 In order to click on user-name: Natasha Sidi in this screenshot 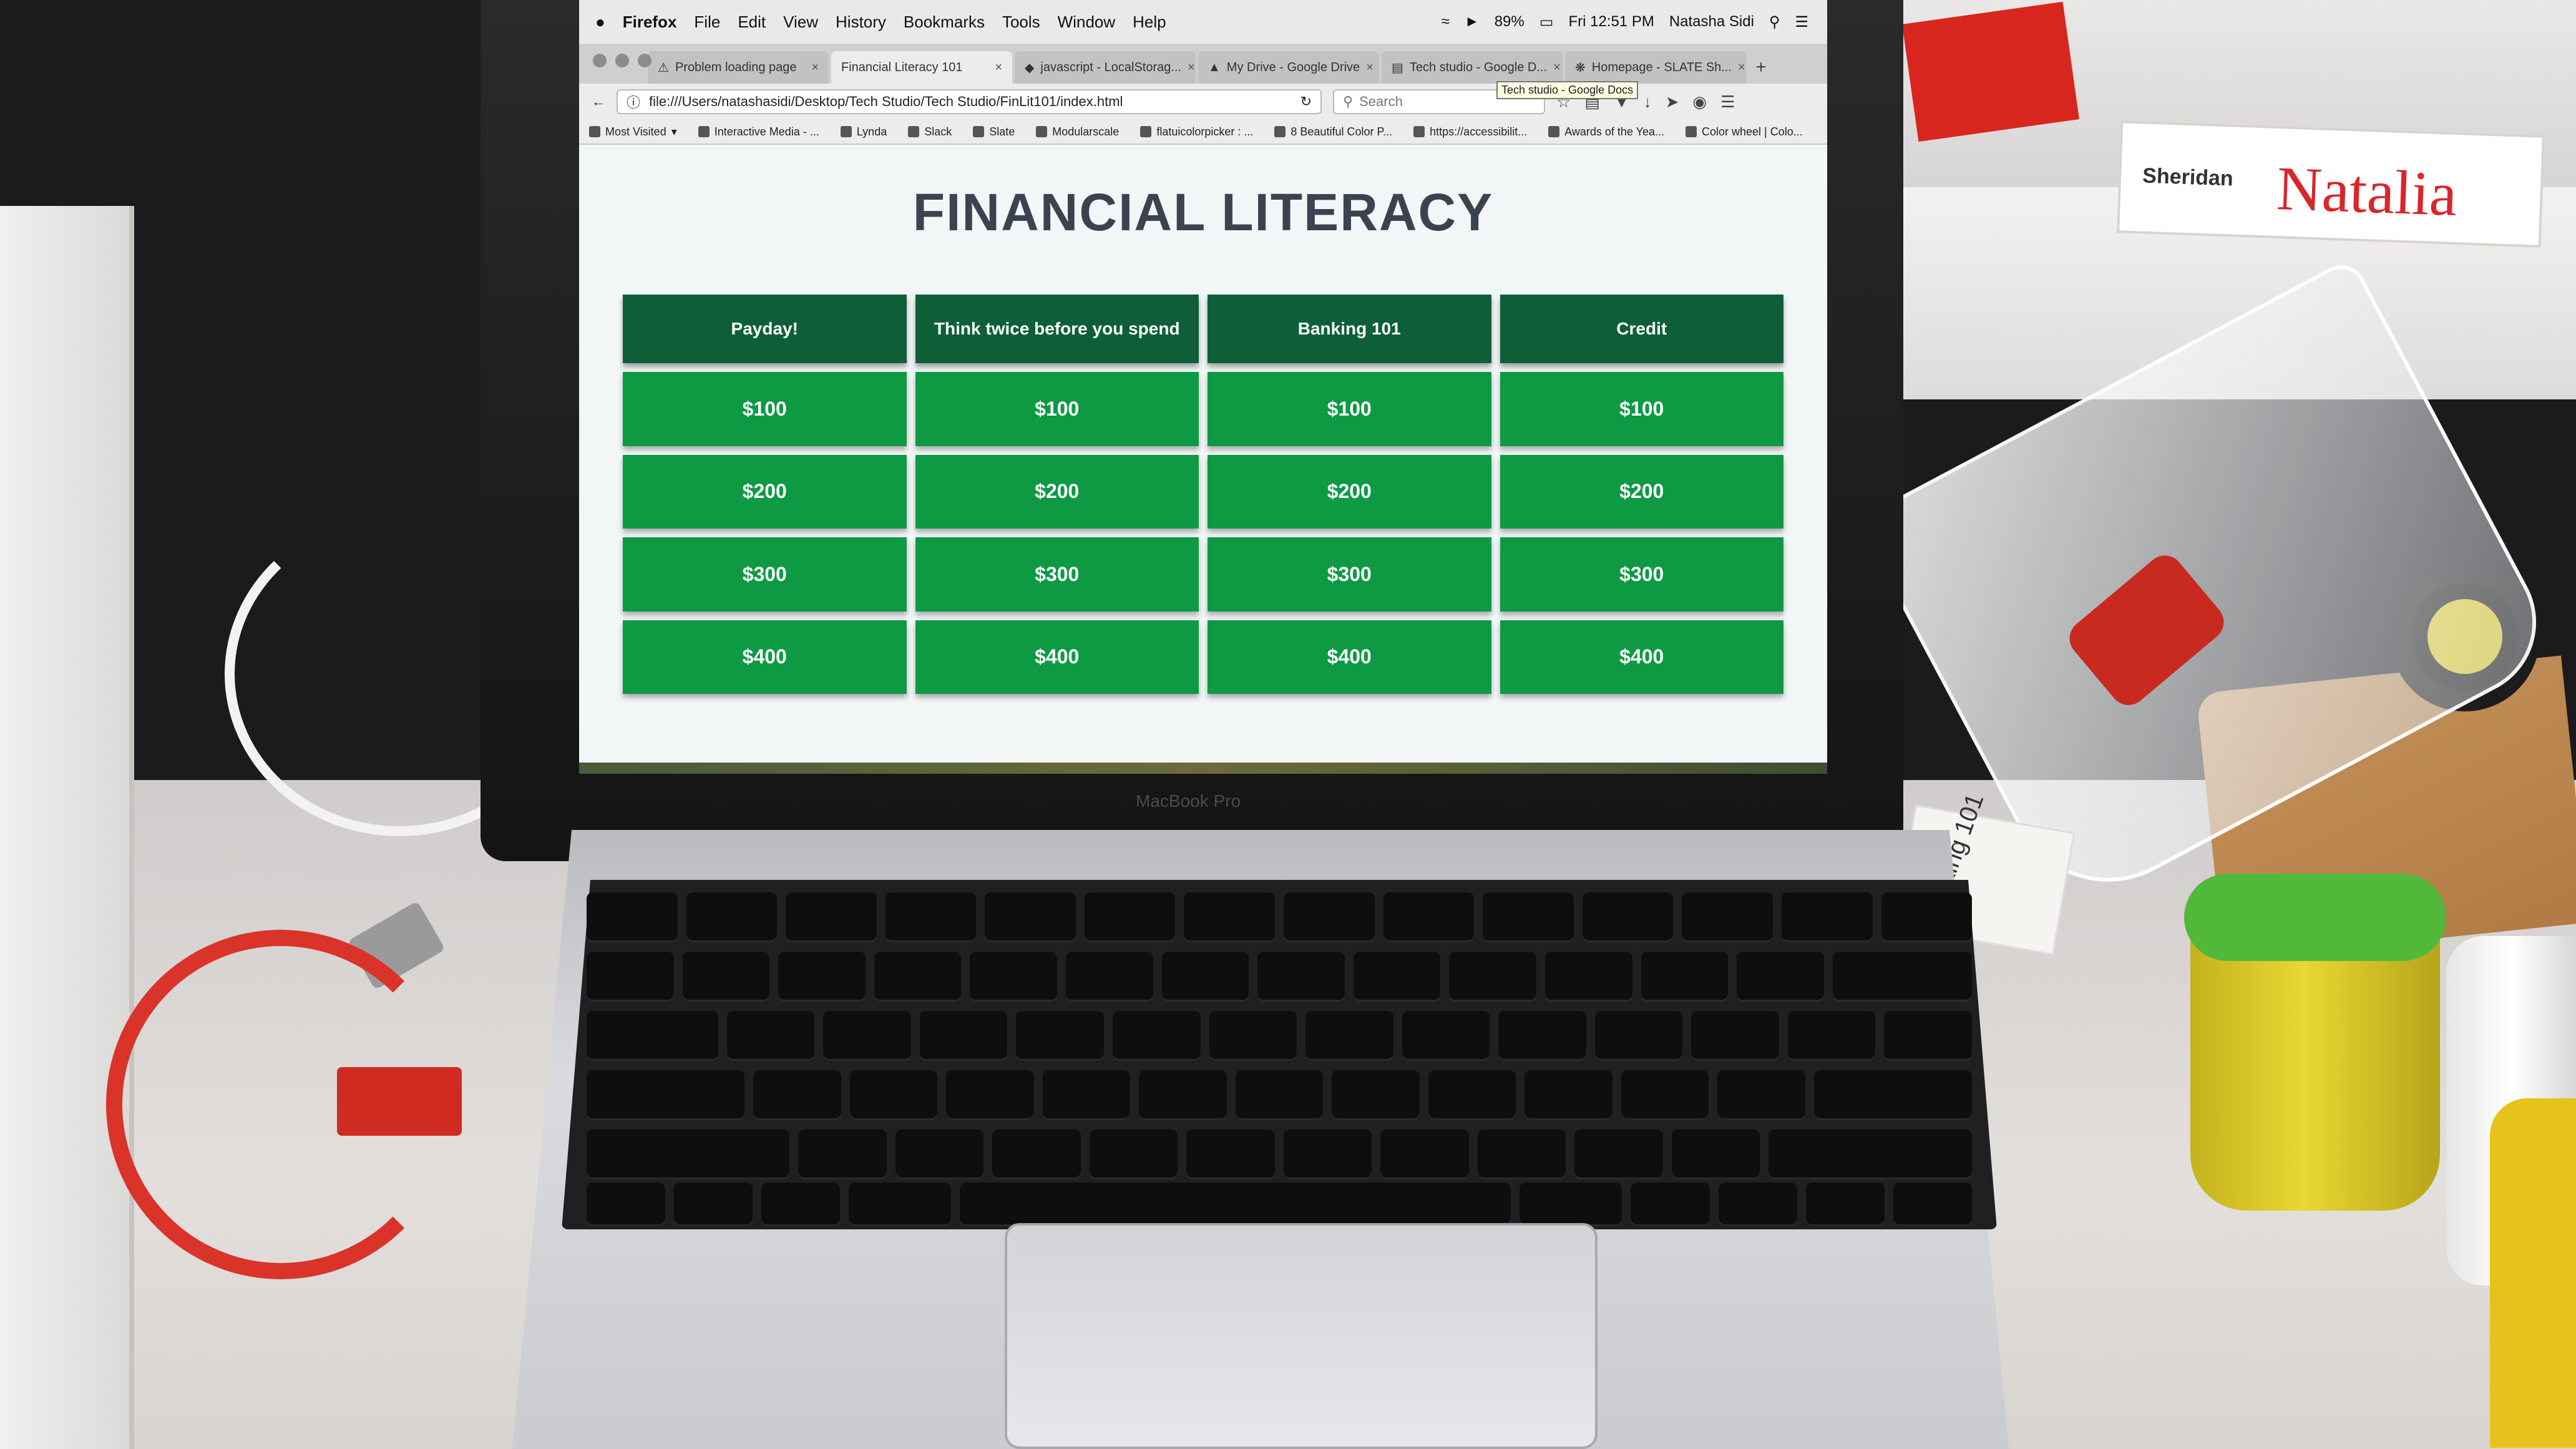, I will do `click(1711, 22)`.